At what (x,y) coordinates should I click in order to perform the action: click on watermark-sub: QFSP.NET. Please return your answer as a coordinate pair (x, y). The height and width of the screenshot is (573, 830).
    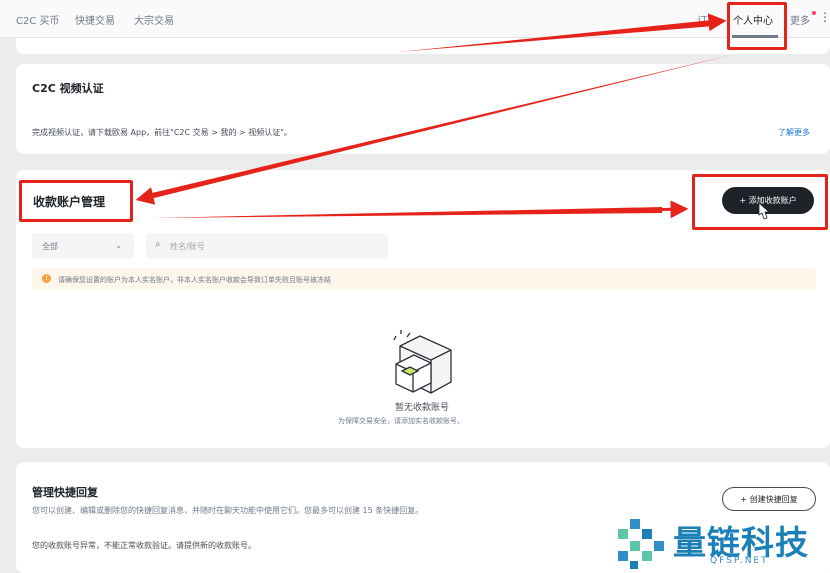
    Looking at the image, I should click on (739, 561).